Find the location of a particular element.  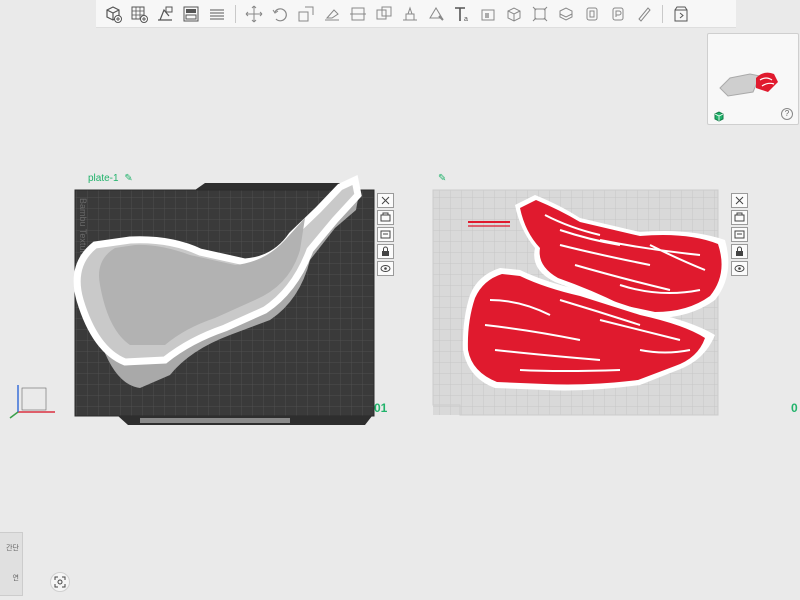

add-object-icon is located at coordinates (113, 14).